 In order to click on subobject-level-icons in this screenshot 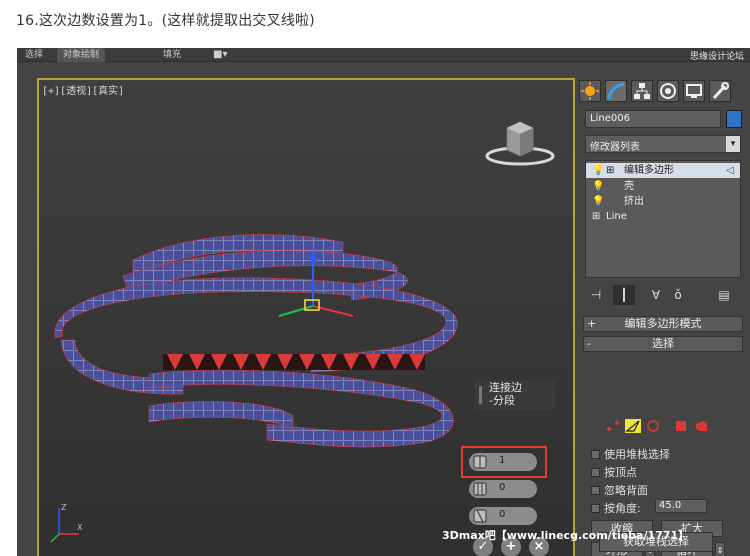, I will do `click(660, 427)`.